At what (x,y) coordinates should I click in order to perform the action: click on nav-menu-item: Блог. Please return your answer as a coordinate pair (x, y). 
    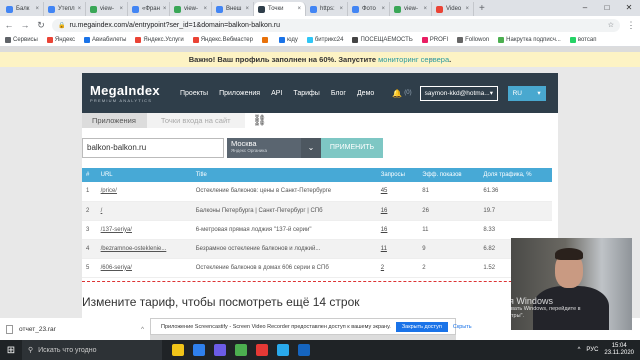
    Looking at the image, I should click on (338, 93).